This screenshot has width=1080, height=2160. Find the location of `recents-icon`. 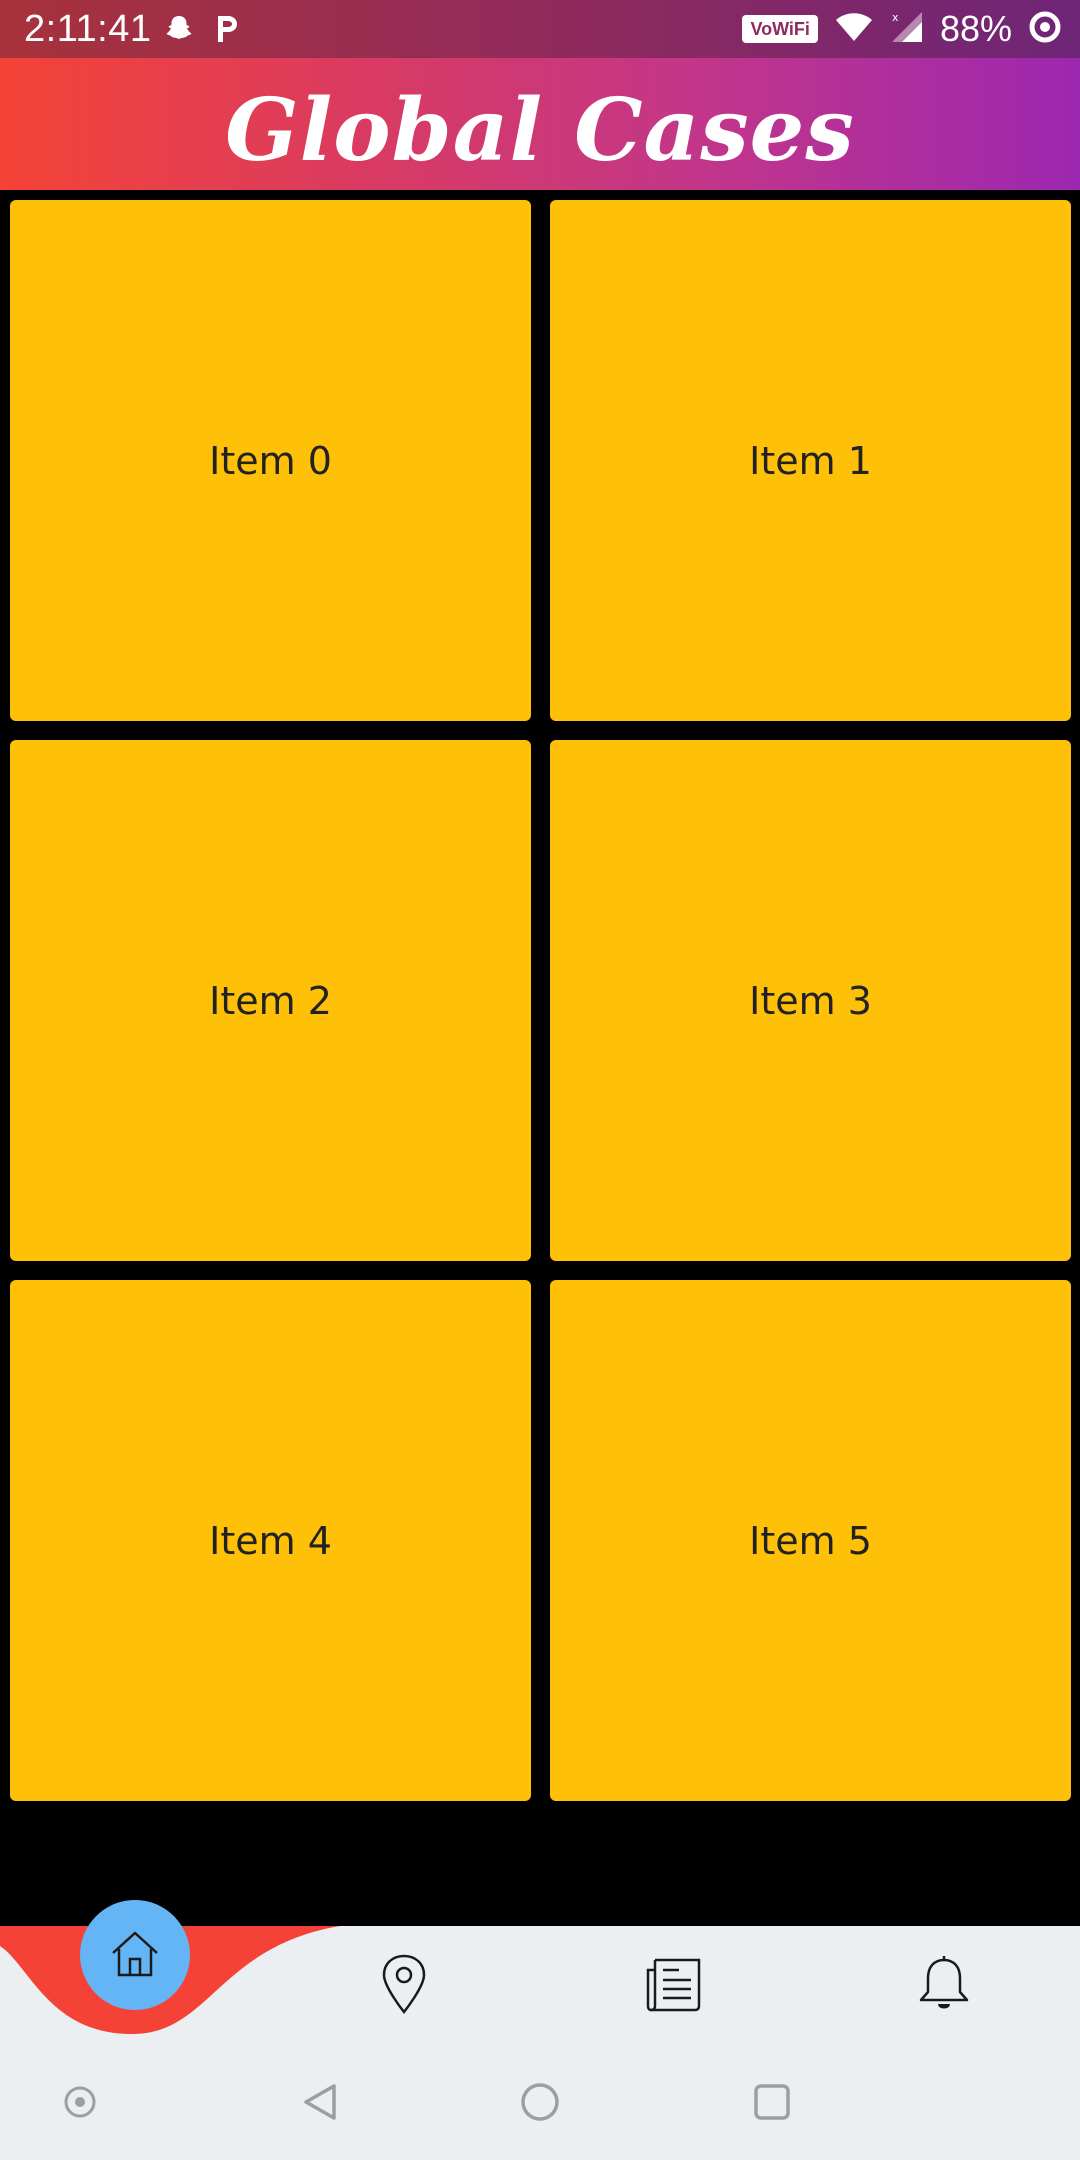

recents-icon is located at coordinates (772, 2104).